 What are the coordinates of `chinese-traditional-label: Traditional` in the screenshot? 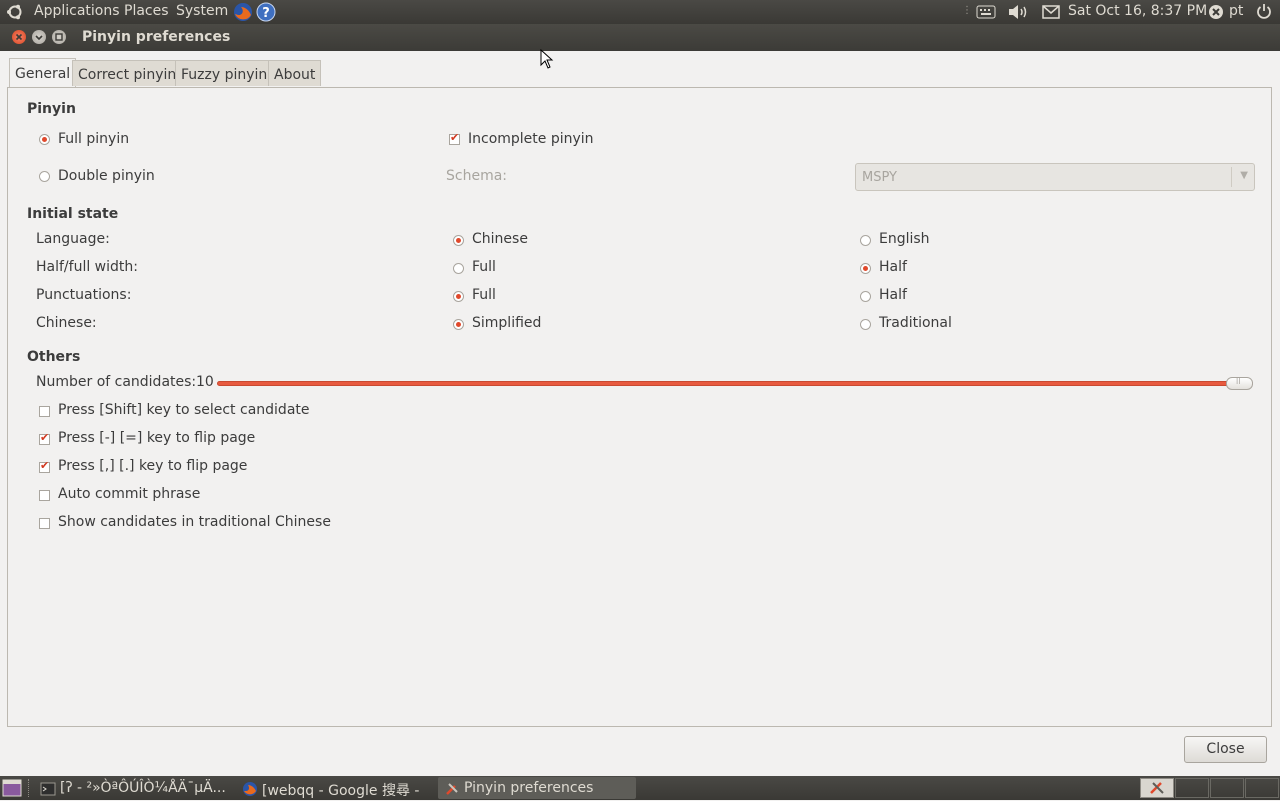 It's located at (915, 323).